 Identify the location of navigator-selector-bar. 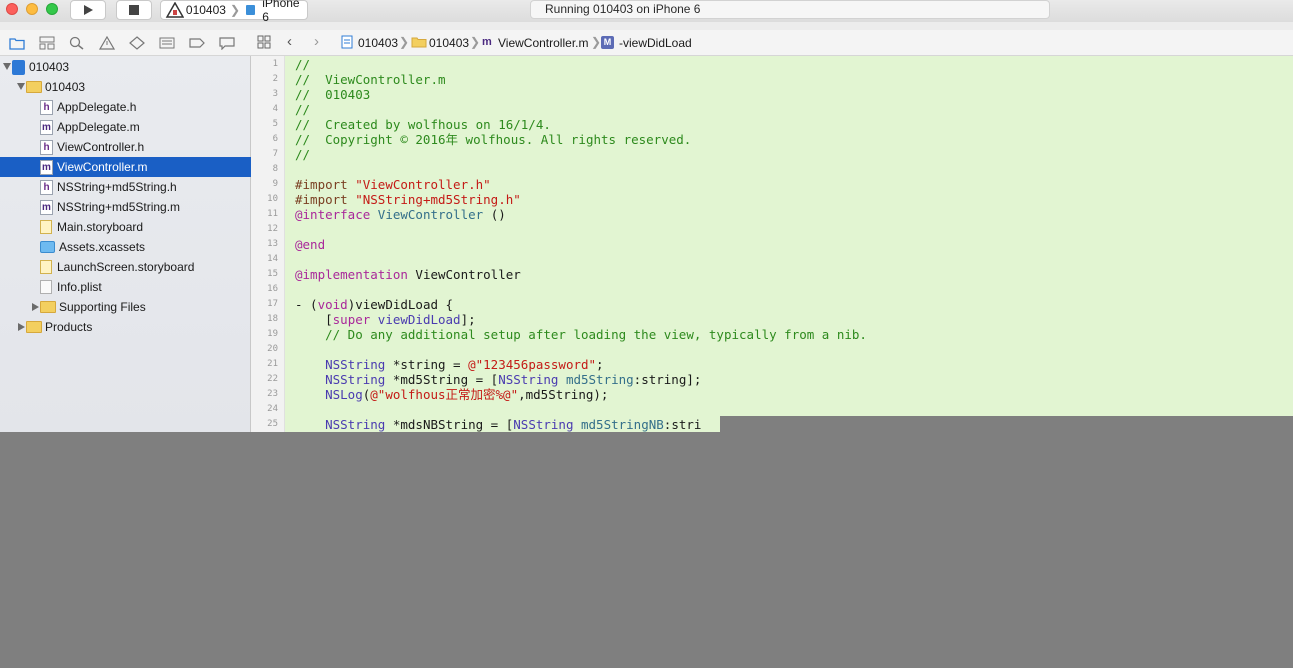
(125, 43).